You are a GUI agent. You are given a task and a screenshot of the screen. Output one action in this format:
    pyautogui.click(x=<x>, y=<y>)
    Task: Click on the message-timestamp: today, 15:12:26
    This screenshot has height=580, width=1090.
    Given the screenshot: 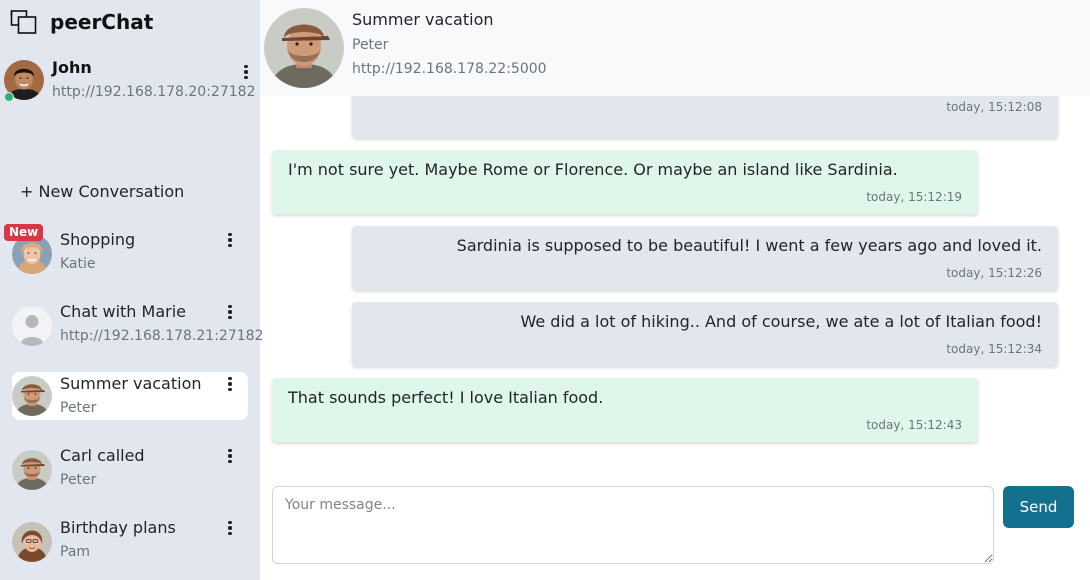 What is the action you would take?
    pyautogui.click(x=994, y=273)
    